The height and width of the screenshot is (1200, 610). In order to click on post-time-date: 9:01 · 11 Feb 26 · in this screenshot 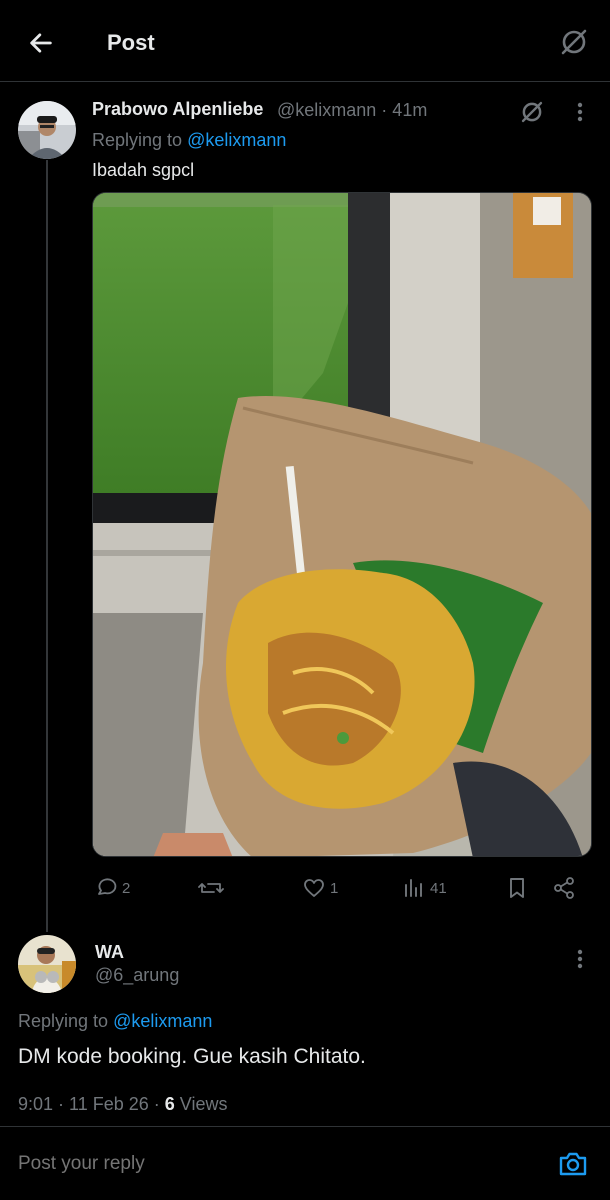, I will do `click(91, 1104)`.